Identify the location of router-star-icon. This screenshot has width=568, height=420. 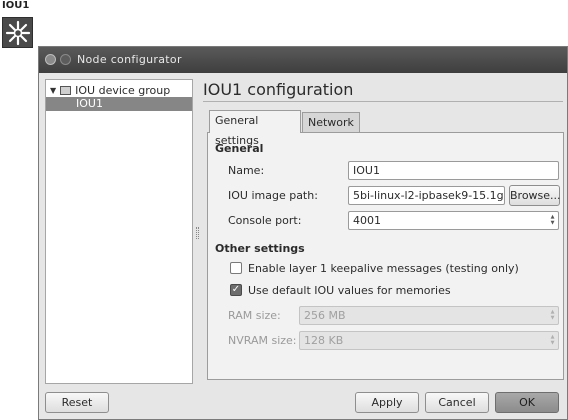
(17, 32).